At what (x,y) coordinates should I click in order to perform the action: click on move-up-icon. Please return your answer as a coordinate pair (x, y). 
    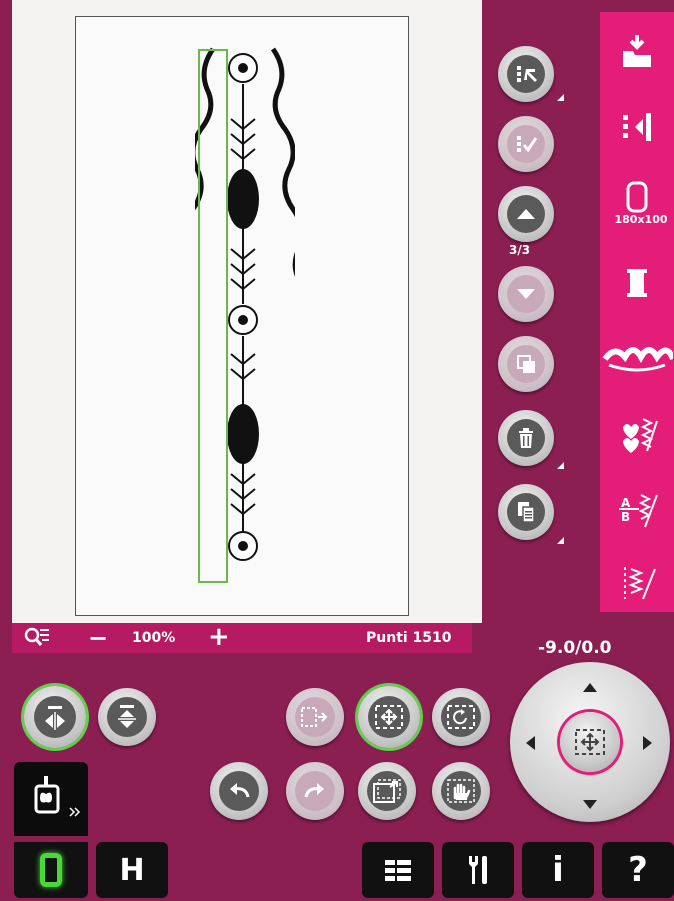
    Looking at the image, I should click on (590, 687).